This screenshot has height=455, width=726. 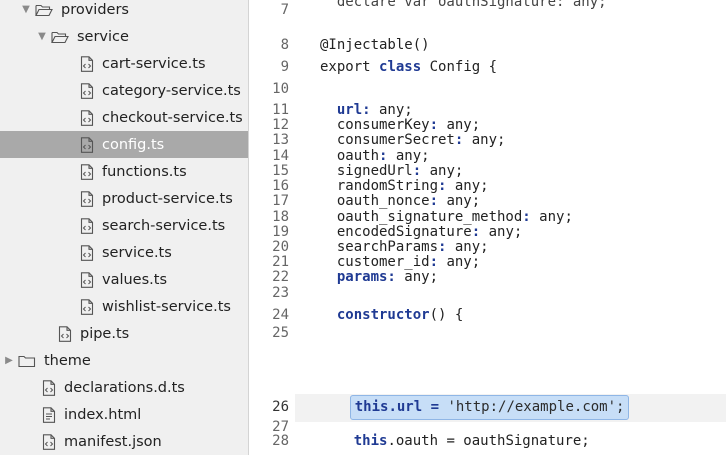 I want to click on line-number: 12, so click(x=280, y=125).